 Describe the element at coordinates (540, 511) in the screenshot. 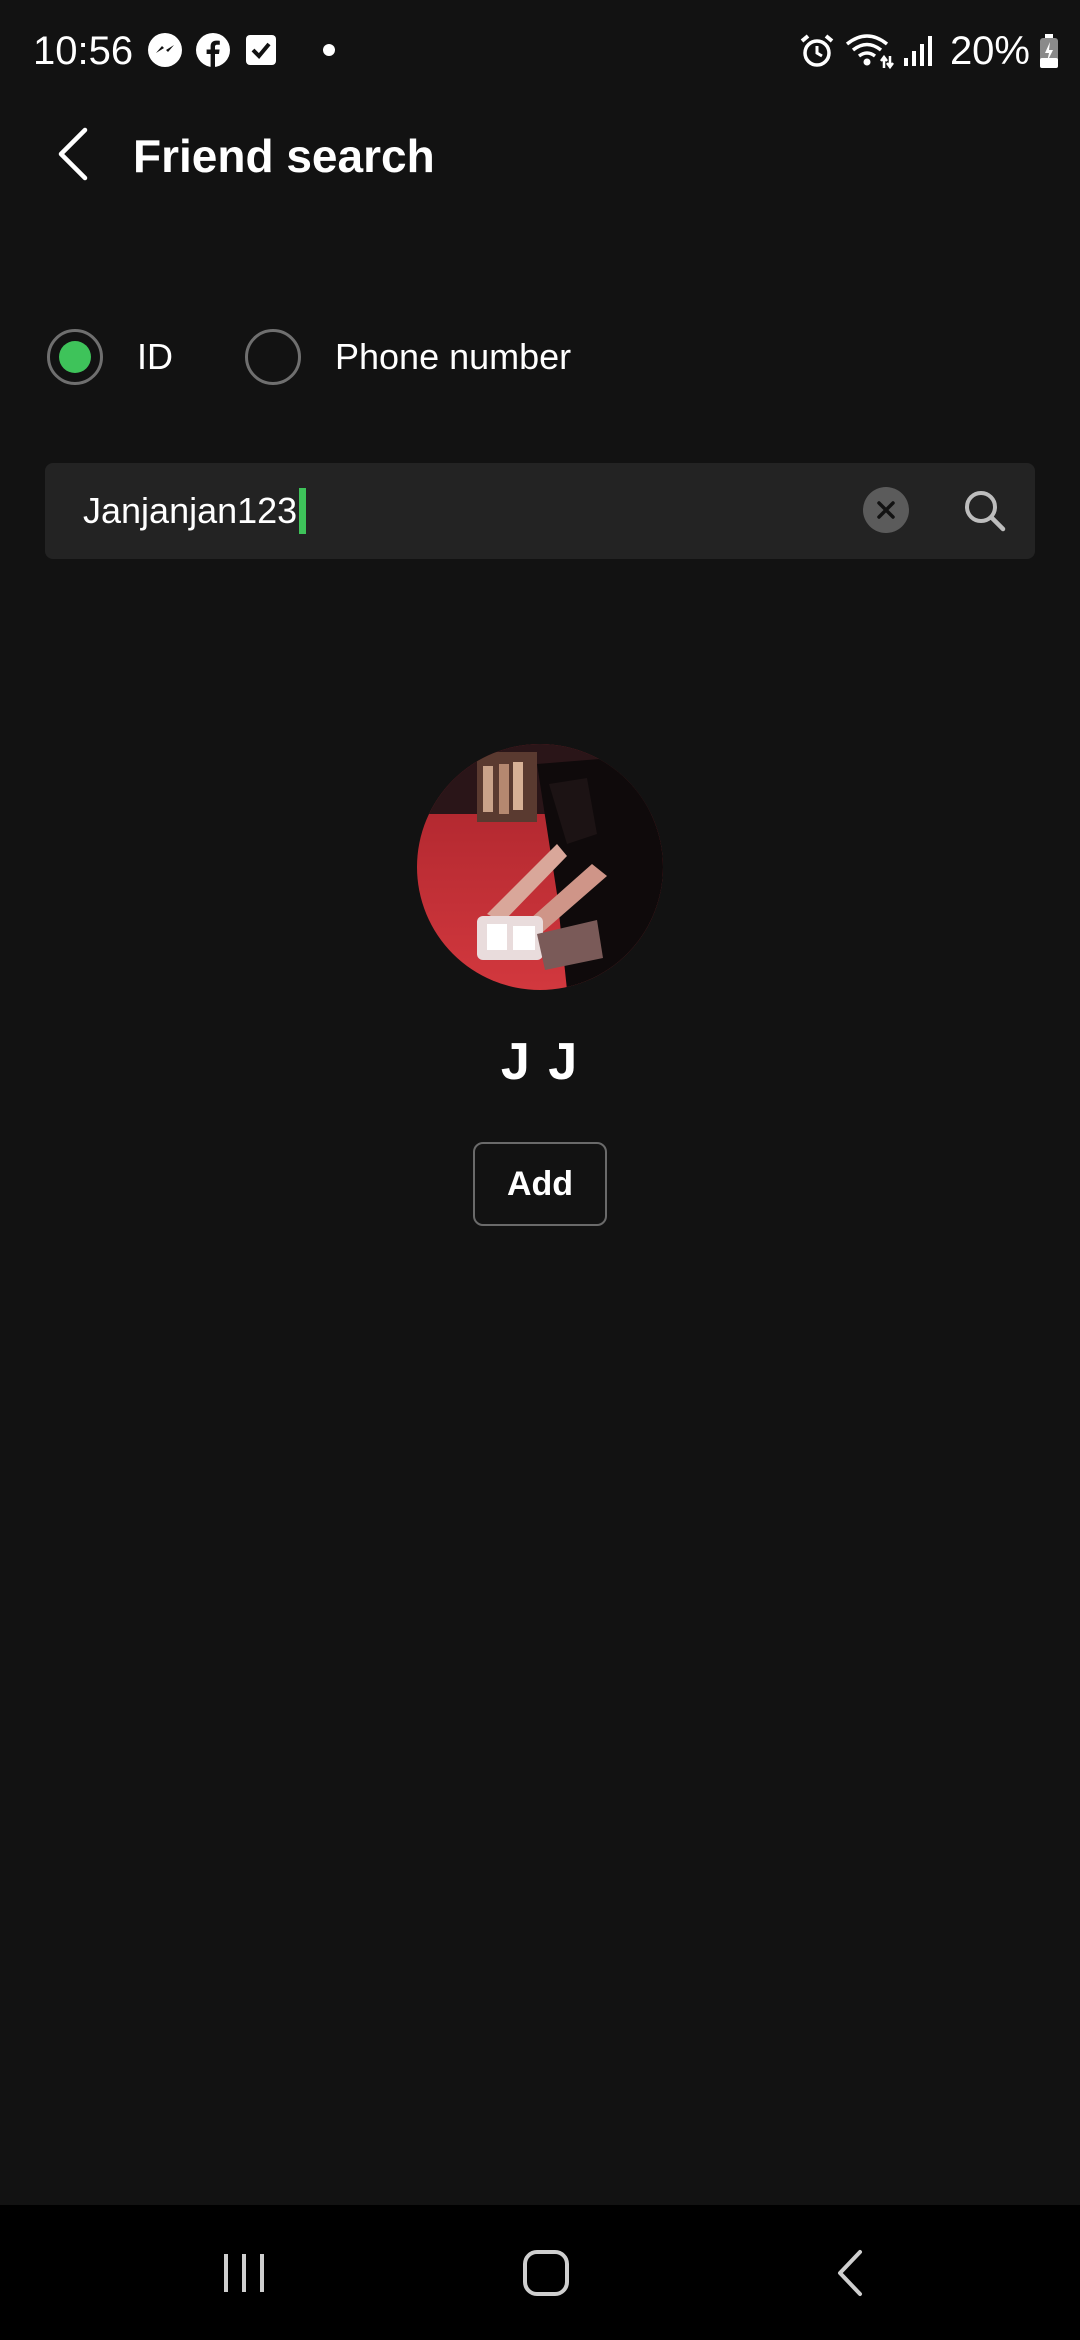

I see `search-box: Janjanjan123` at that location.